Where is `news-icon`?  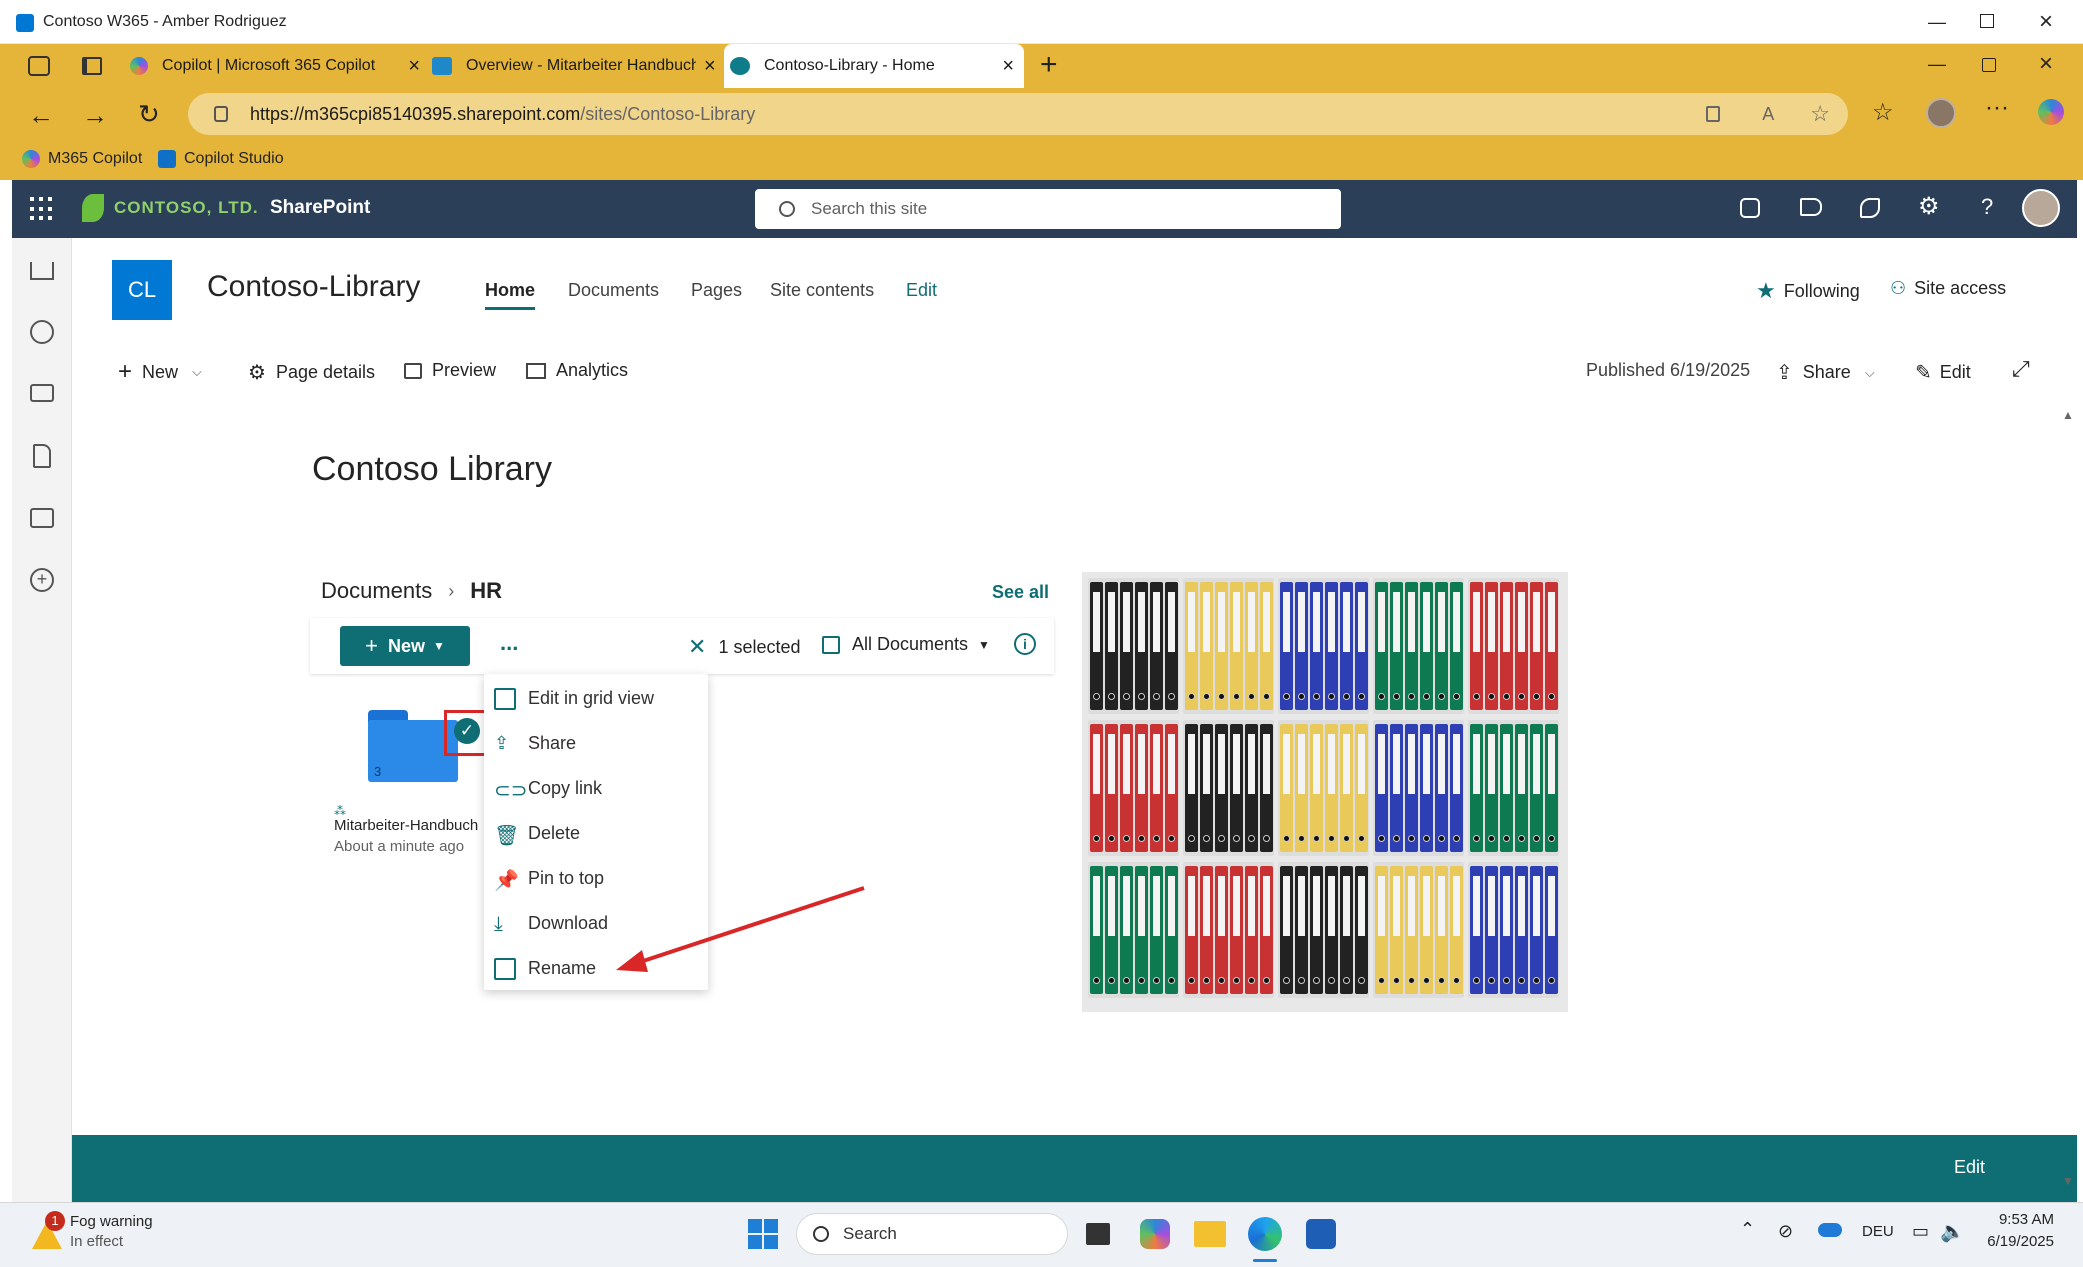
news-icon is located at coordinates (42, 393).